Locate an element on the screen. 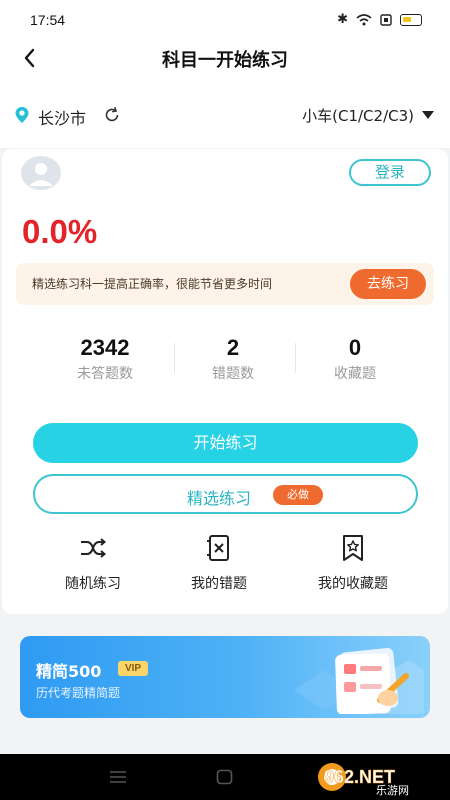 The height and width of the screenshot is (800, 450). stat-unanswered: 2342 未答题数 is located at coordinates (105, 359).